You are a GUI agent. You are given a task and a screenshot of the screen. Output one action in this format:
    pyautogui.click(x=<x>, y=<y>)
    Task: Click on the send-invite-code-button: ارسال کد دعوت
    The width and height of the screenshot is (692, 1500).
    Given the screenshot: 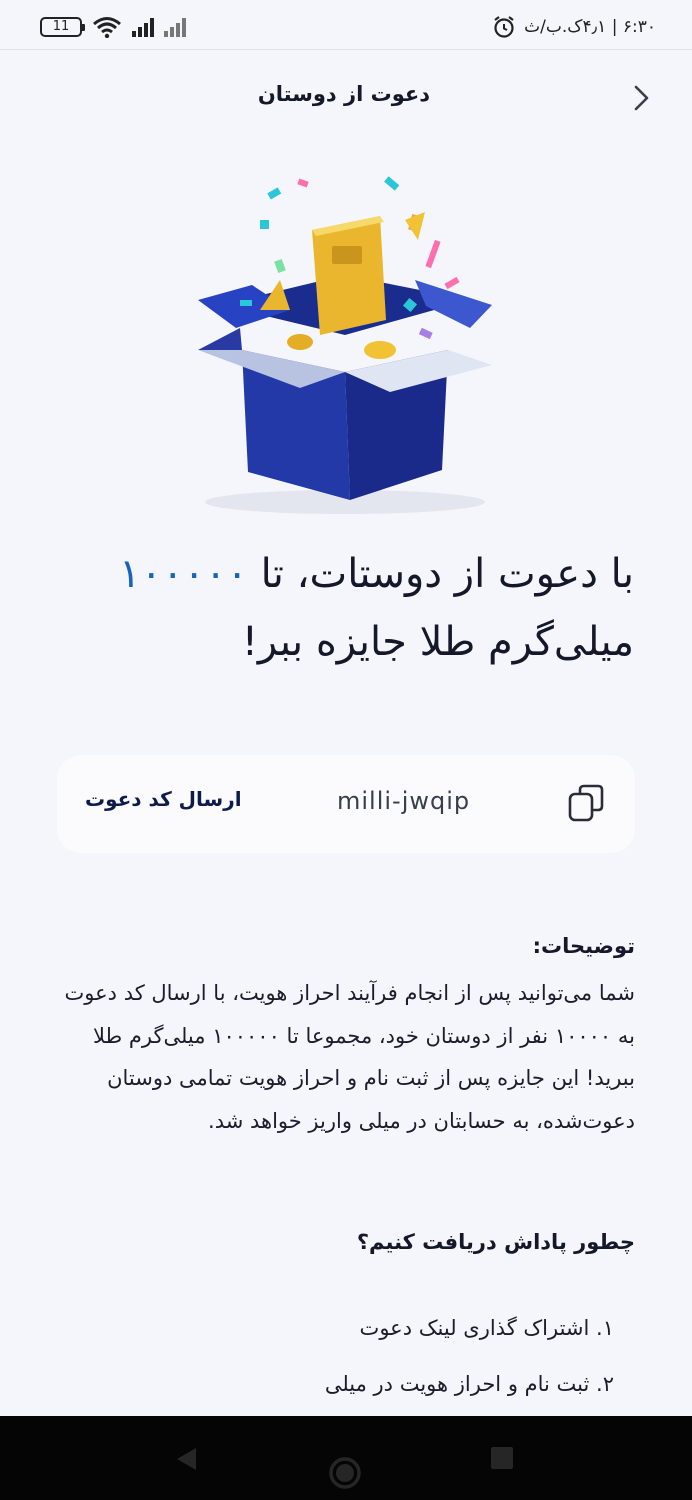 What is the action you would take?
    pyautogui.click(x=163, y=799)
    